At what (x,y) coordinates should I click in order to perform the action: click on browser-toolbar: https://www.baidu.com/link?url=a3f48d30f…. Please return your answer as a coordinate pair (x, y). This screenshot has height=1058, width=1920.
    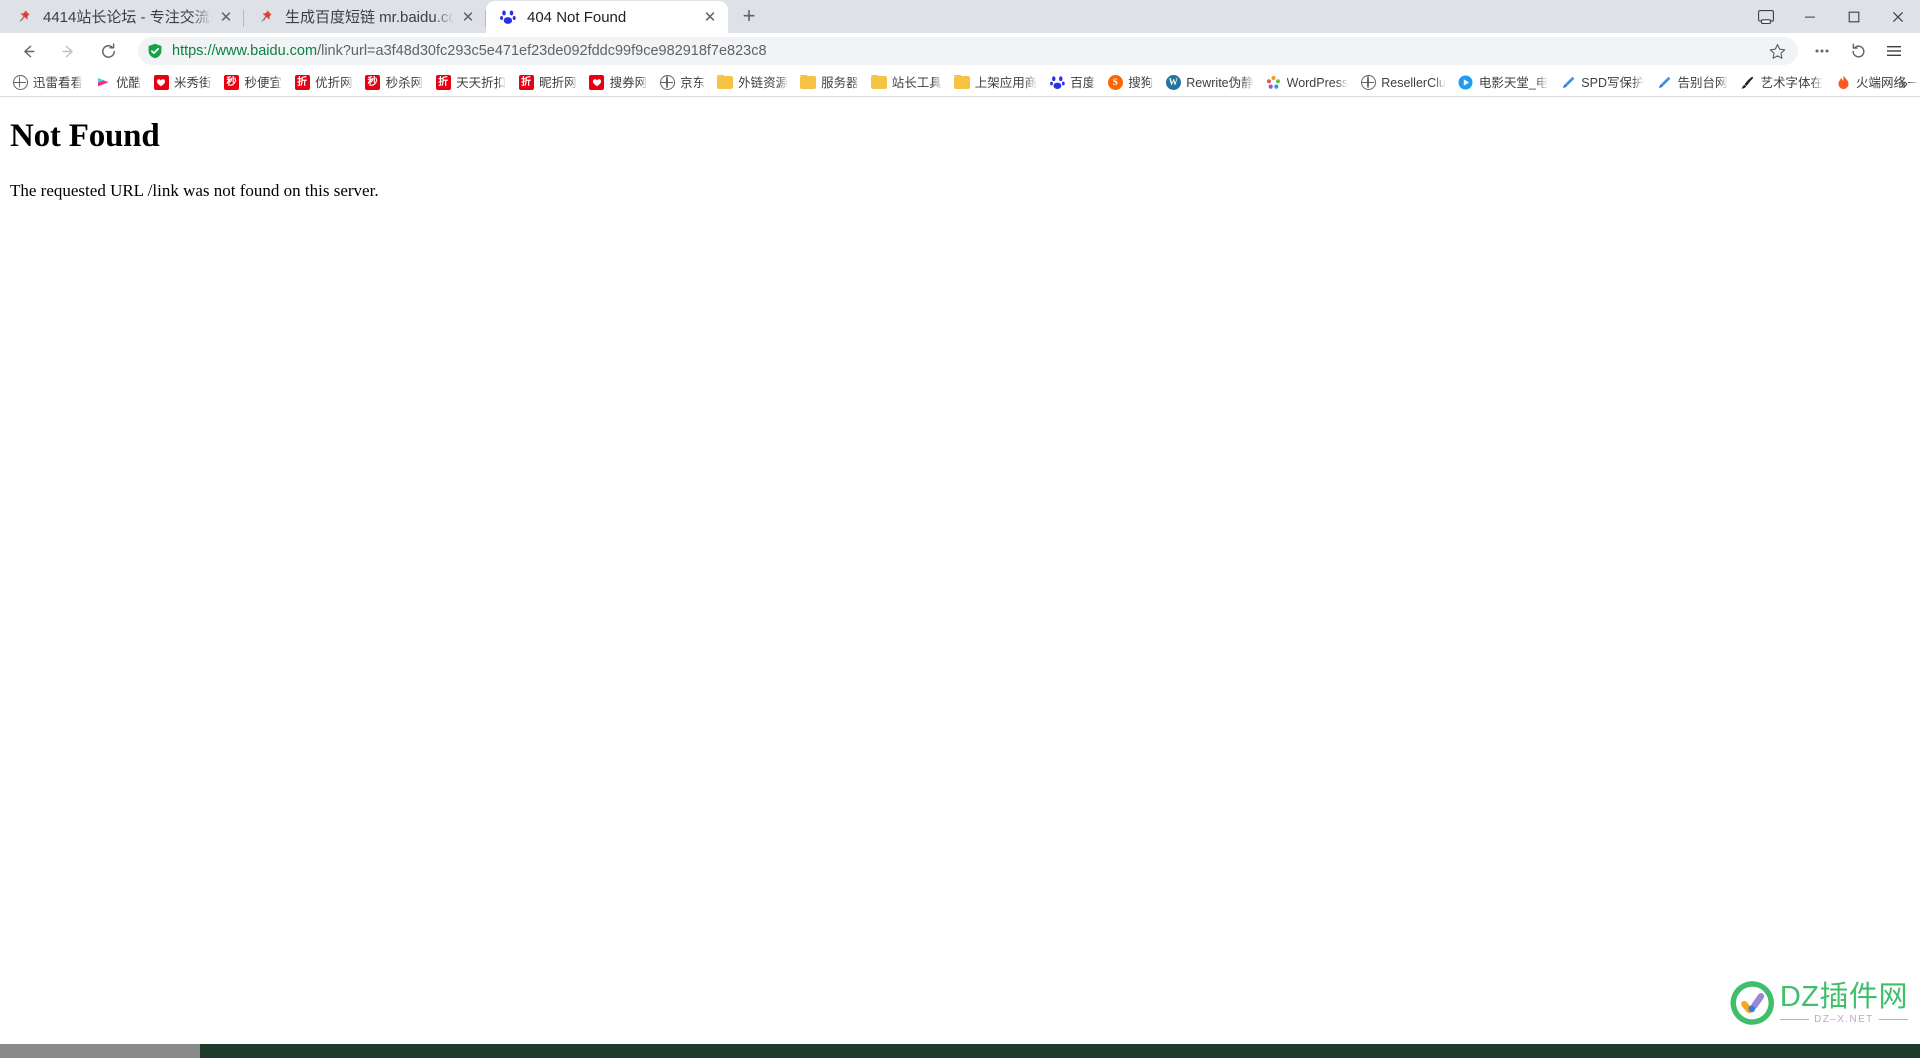
    Looking at the image, I should click on (960, 51).